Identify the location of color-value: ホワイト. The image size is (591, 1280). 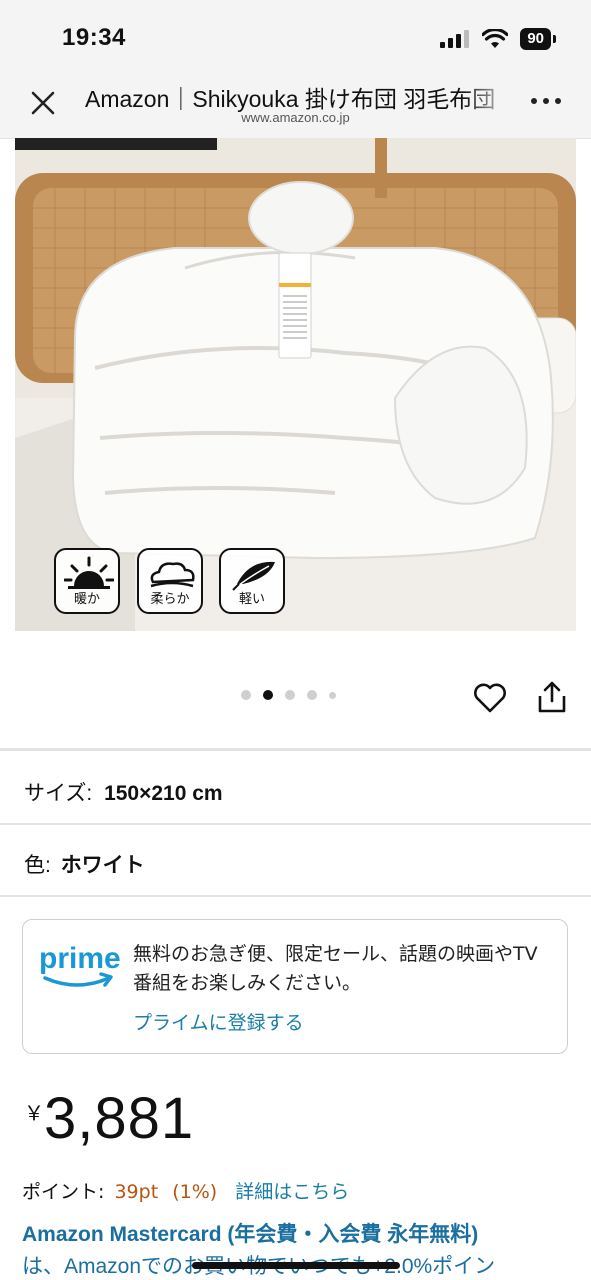
(102, 865).